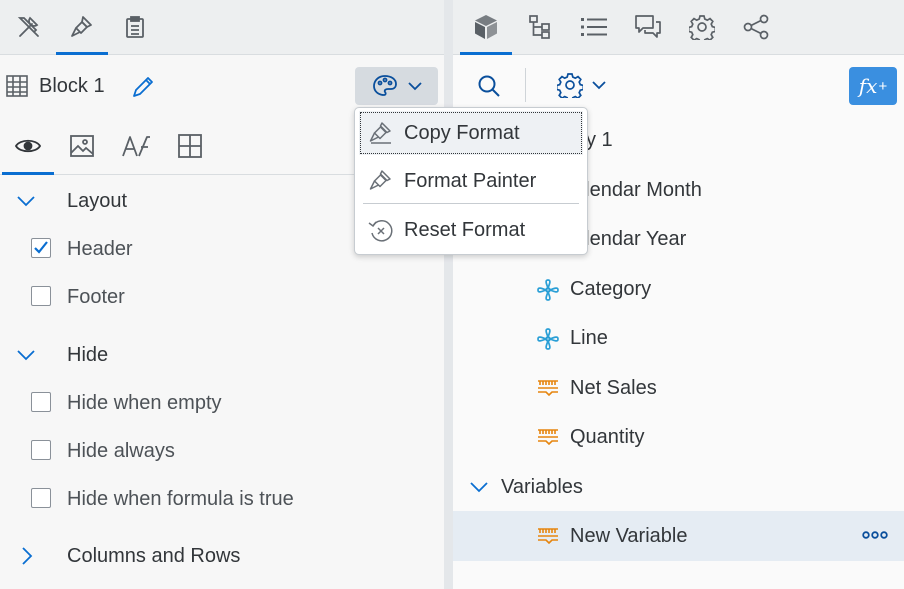 The width and height of the screenshot is (904, 589). I want to click on right-toolbar: fx +, so click(678, 85).